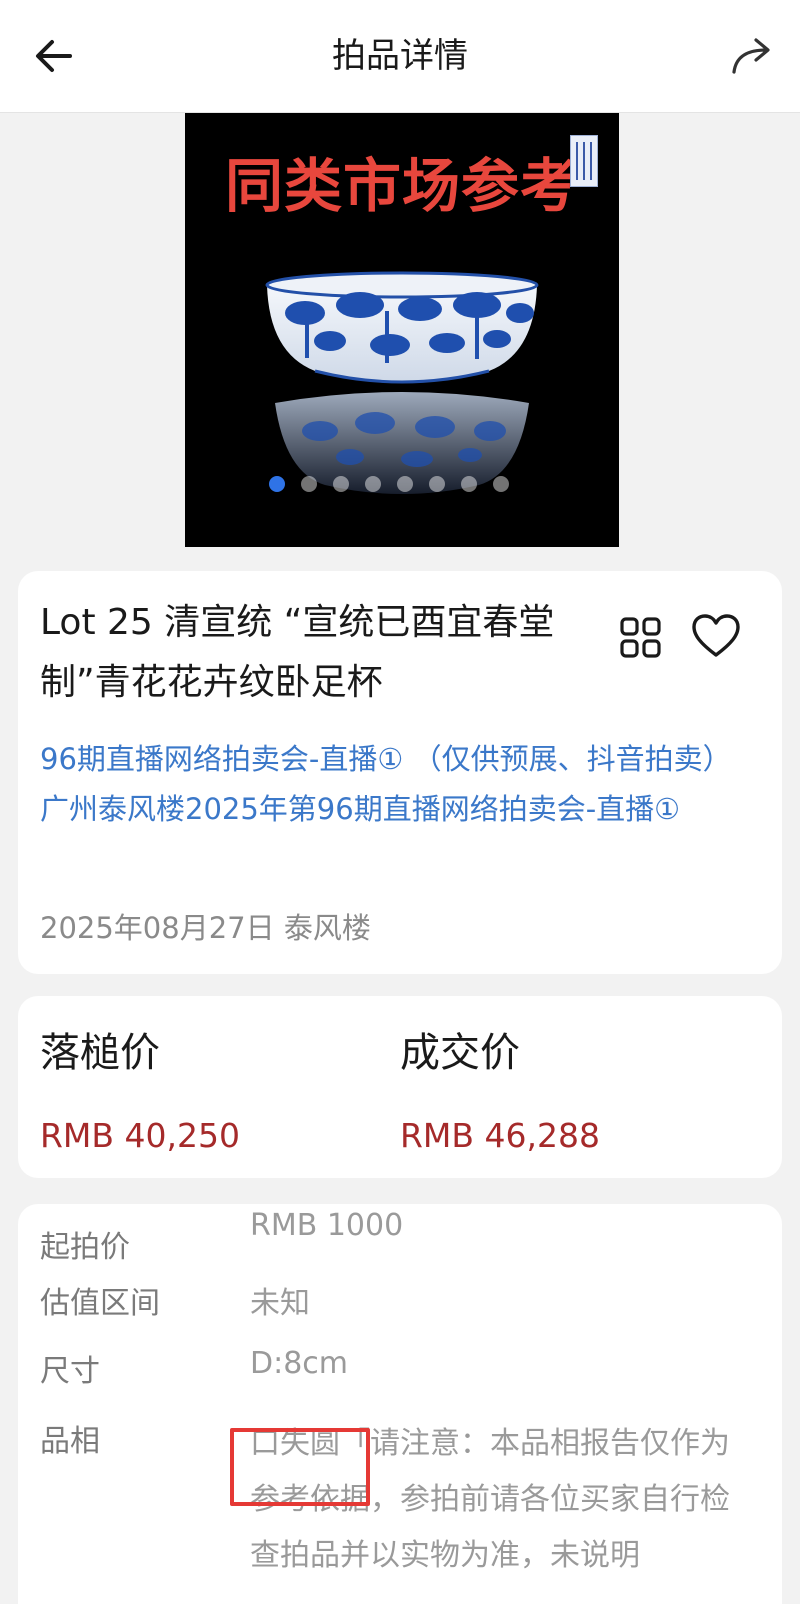 The width and height of the screenshot is (800, 1604). Describe the element at coordinates (100, 1303) in the screenshot. I see `estimate-label: 估值区间` at that location.